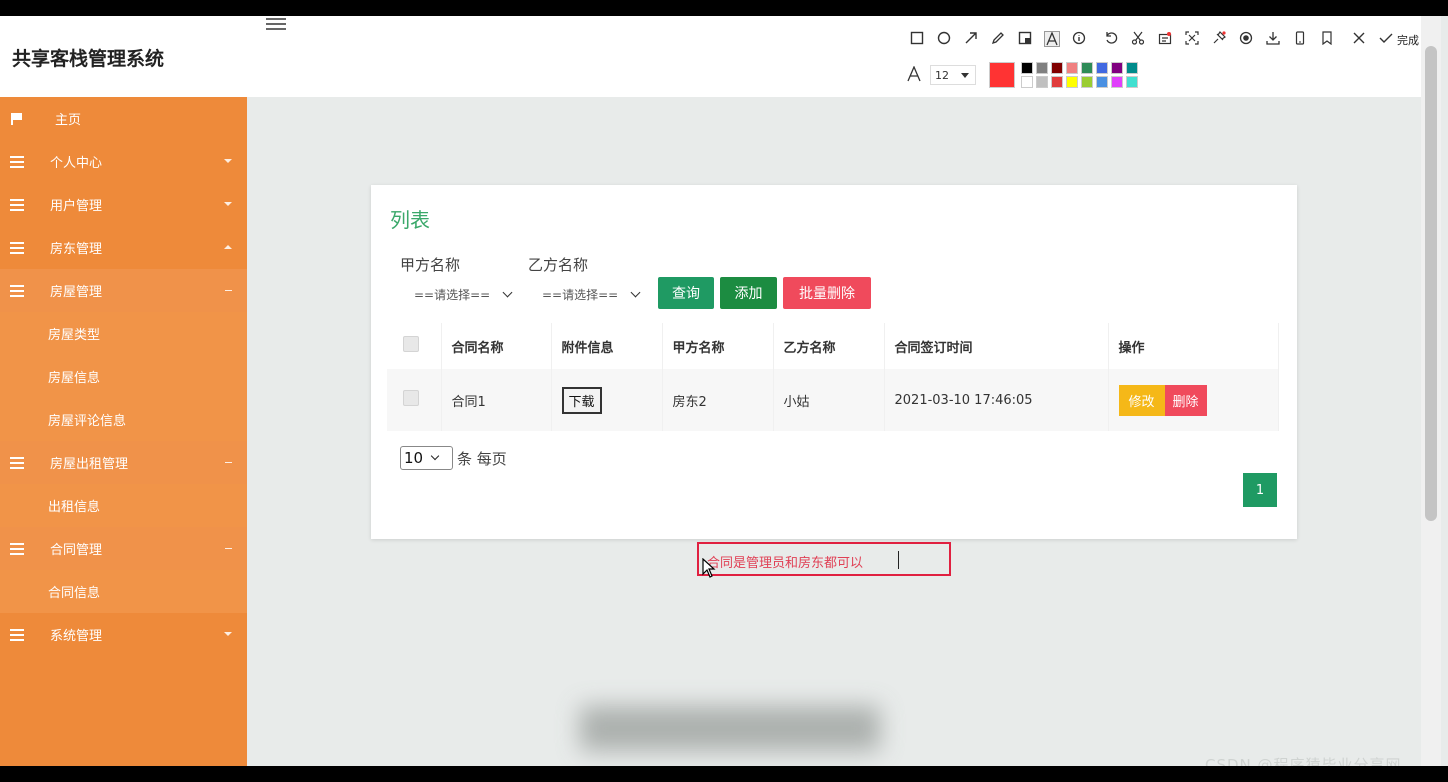 The image size is (1448, 782). Describe the element at coordinates (414, 458) in the screenshot. I see `page-size-value: 10` at that location.